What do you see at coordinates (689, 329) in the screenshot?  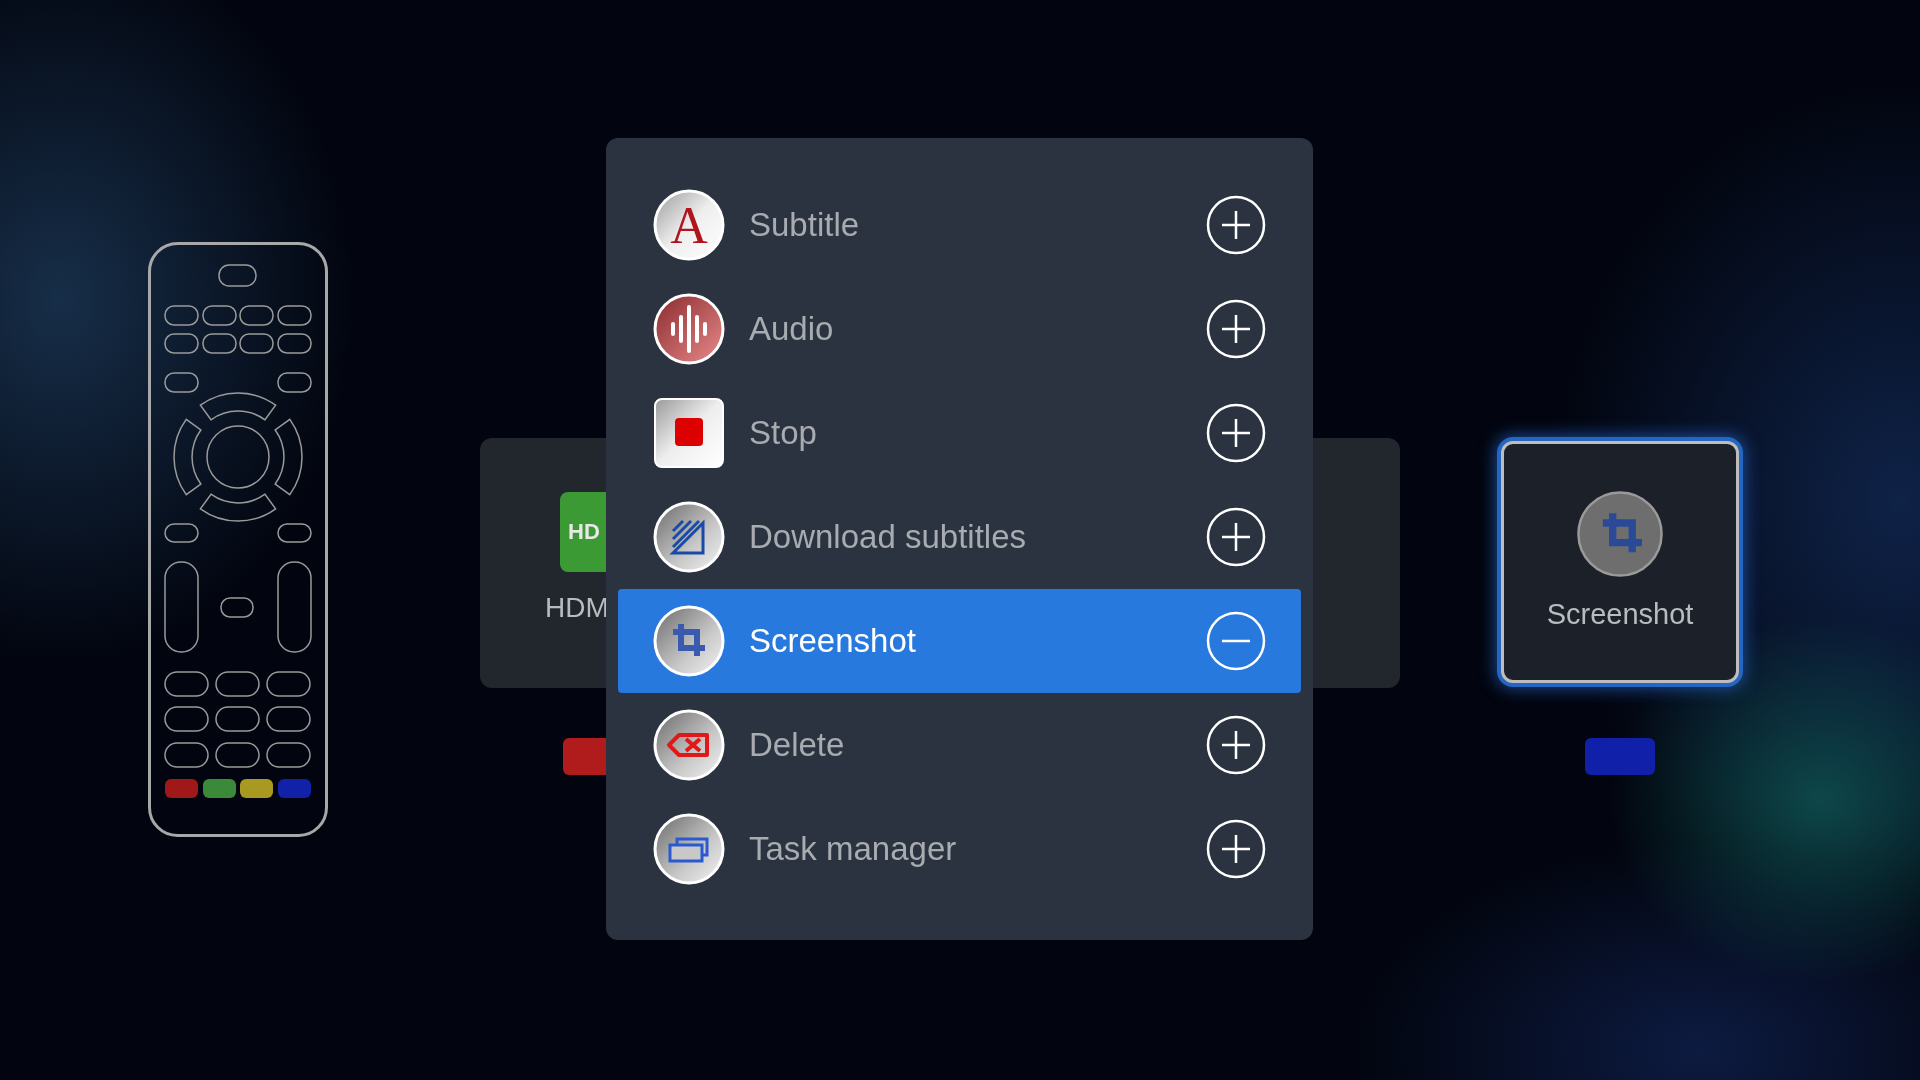 I see `sound-wave-icon` at bounding box center [689, 329].